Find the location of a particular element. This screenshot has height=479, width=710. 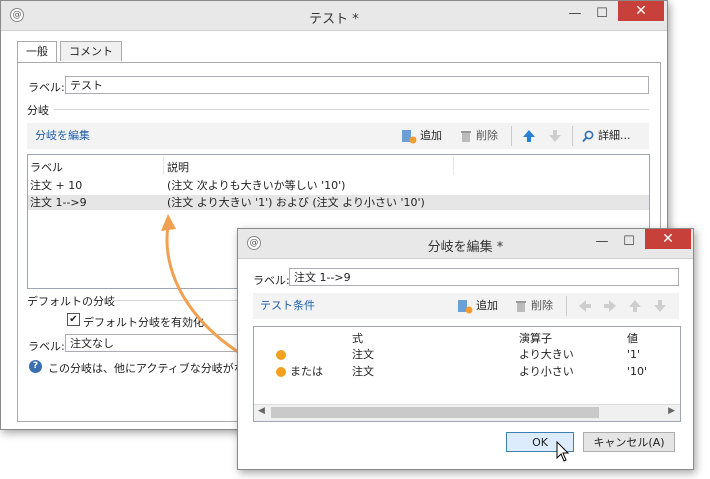

test-condition-link: テスト条件 is located at coordinates (287, 306).